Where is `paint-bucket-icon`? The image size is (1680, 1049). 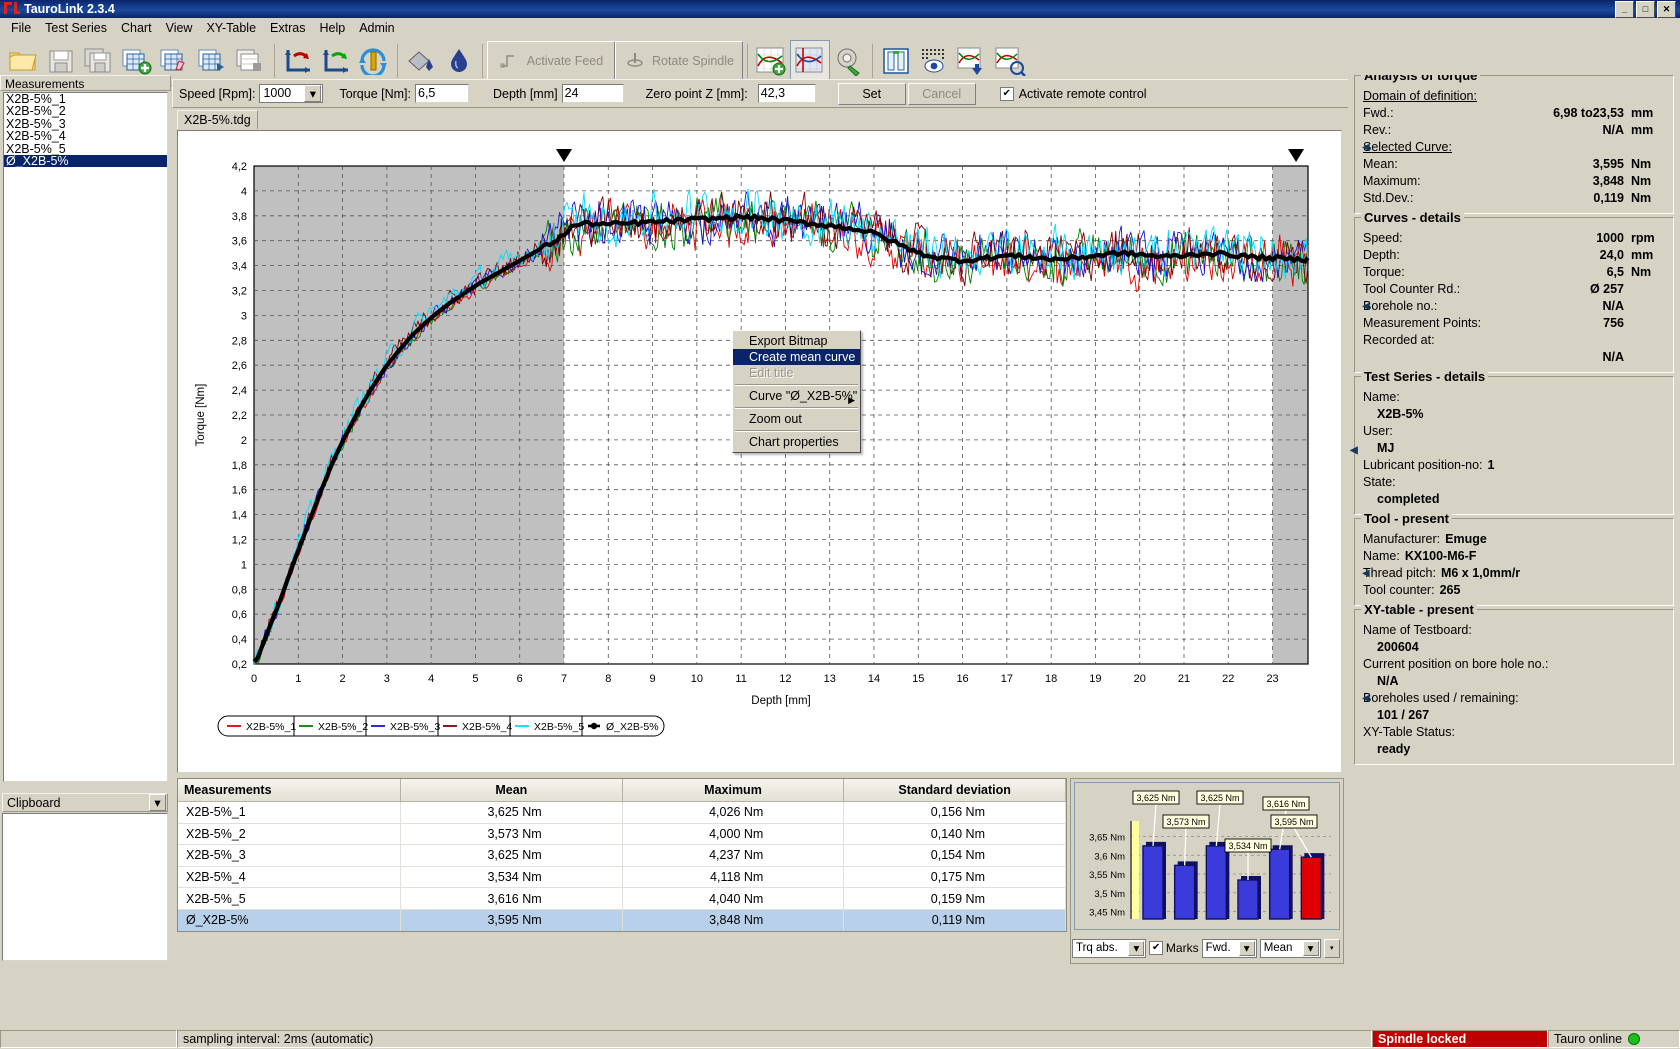 paint-bucket-icon is located at coordinates (421, 61).